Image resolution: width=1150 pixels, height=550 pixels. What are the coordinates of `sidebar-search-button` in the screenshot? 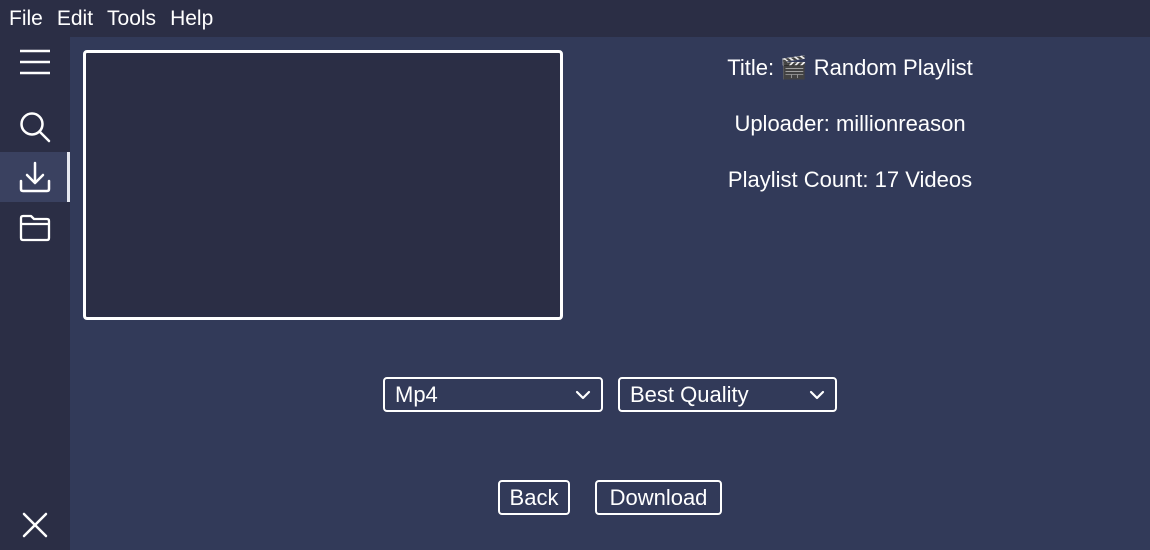 It's located at (35, 127).